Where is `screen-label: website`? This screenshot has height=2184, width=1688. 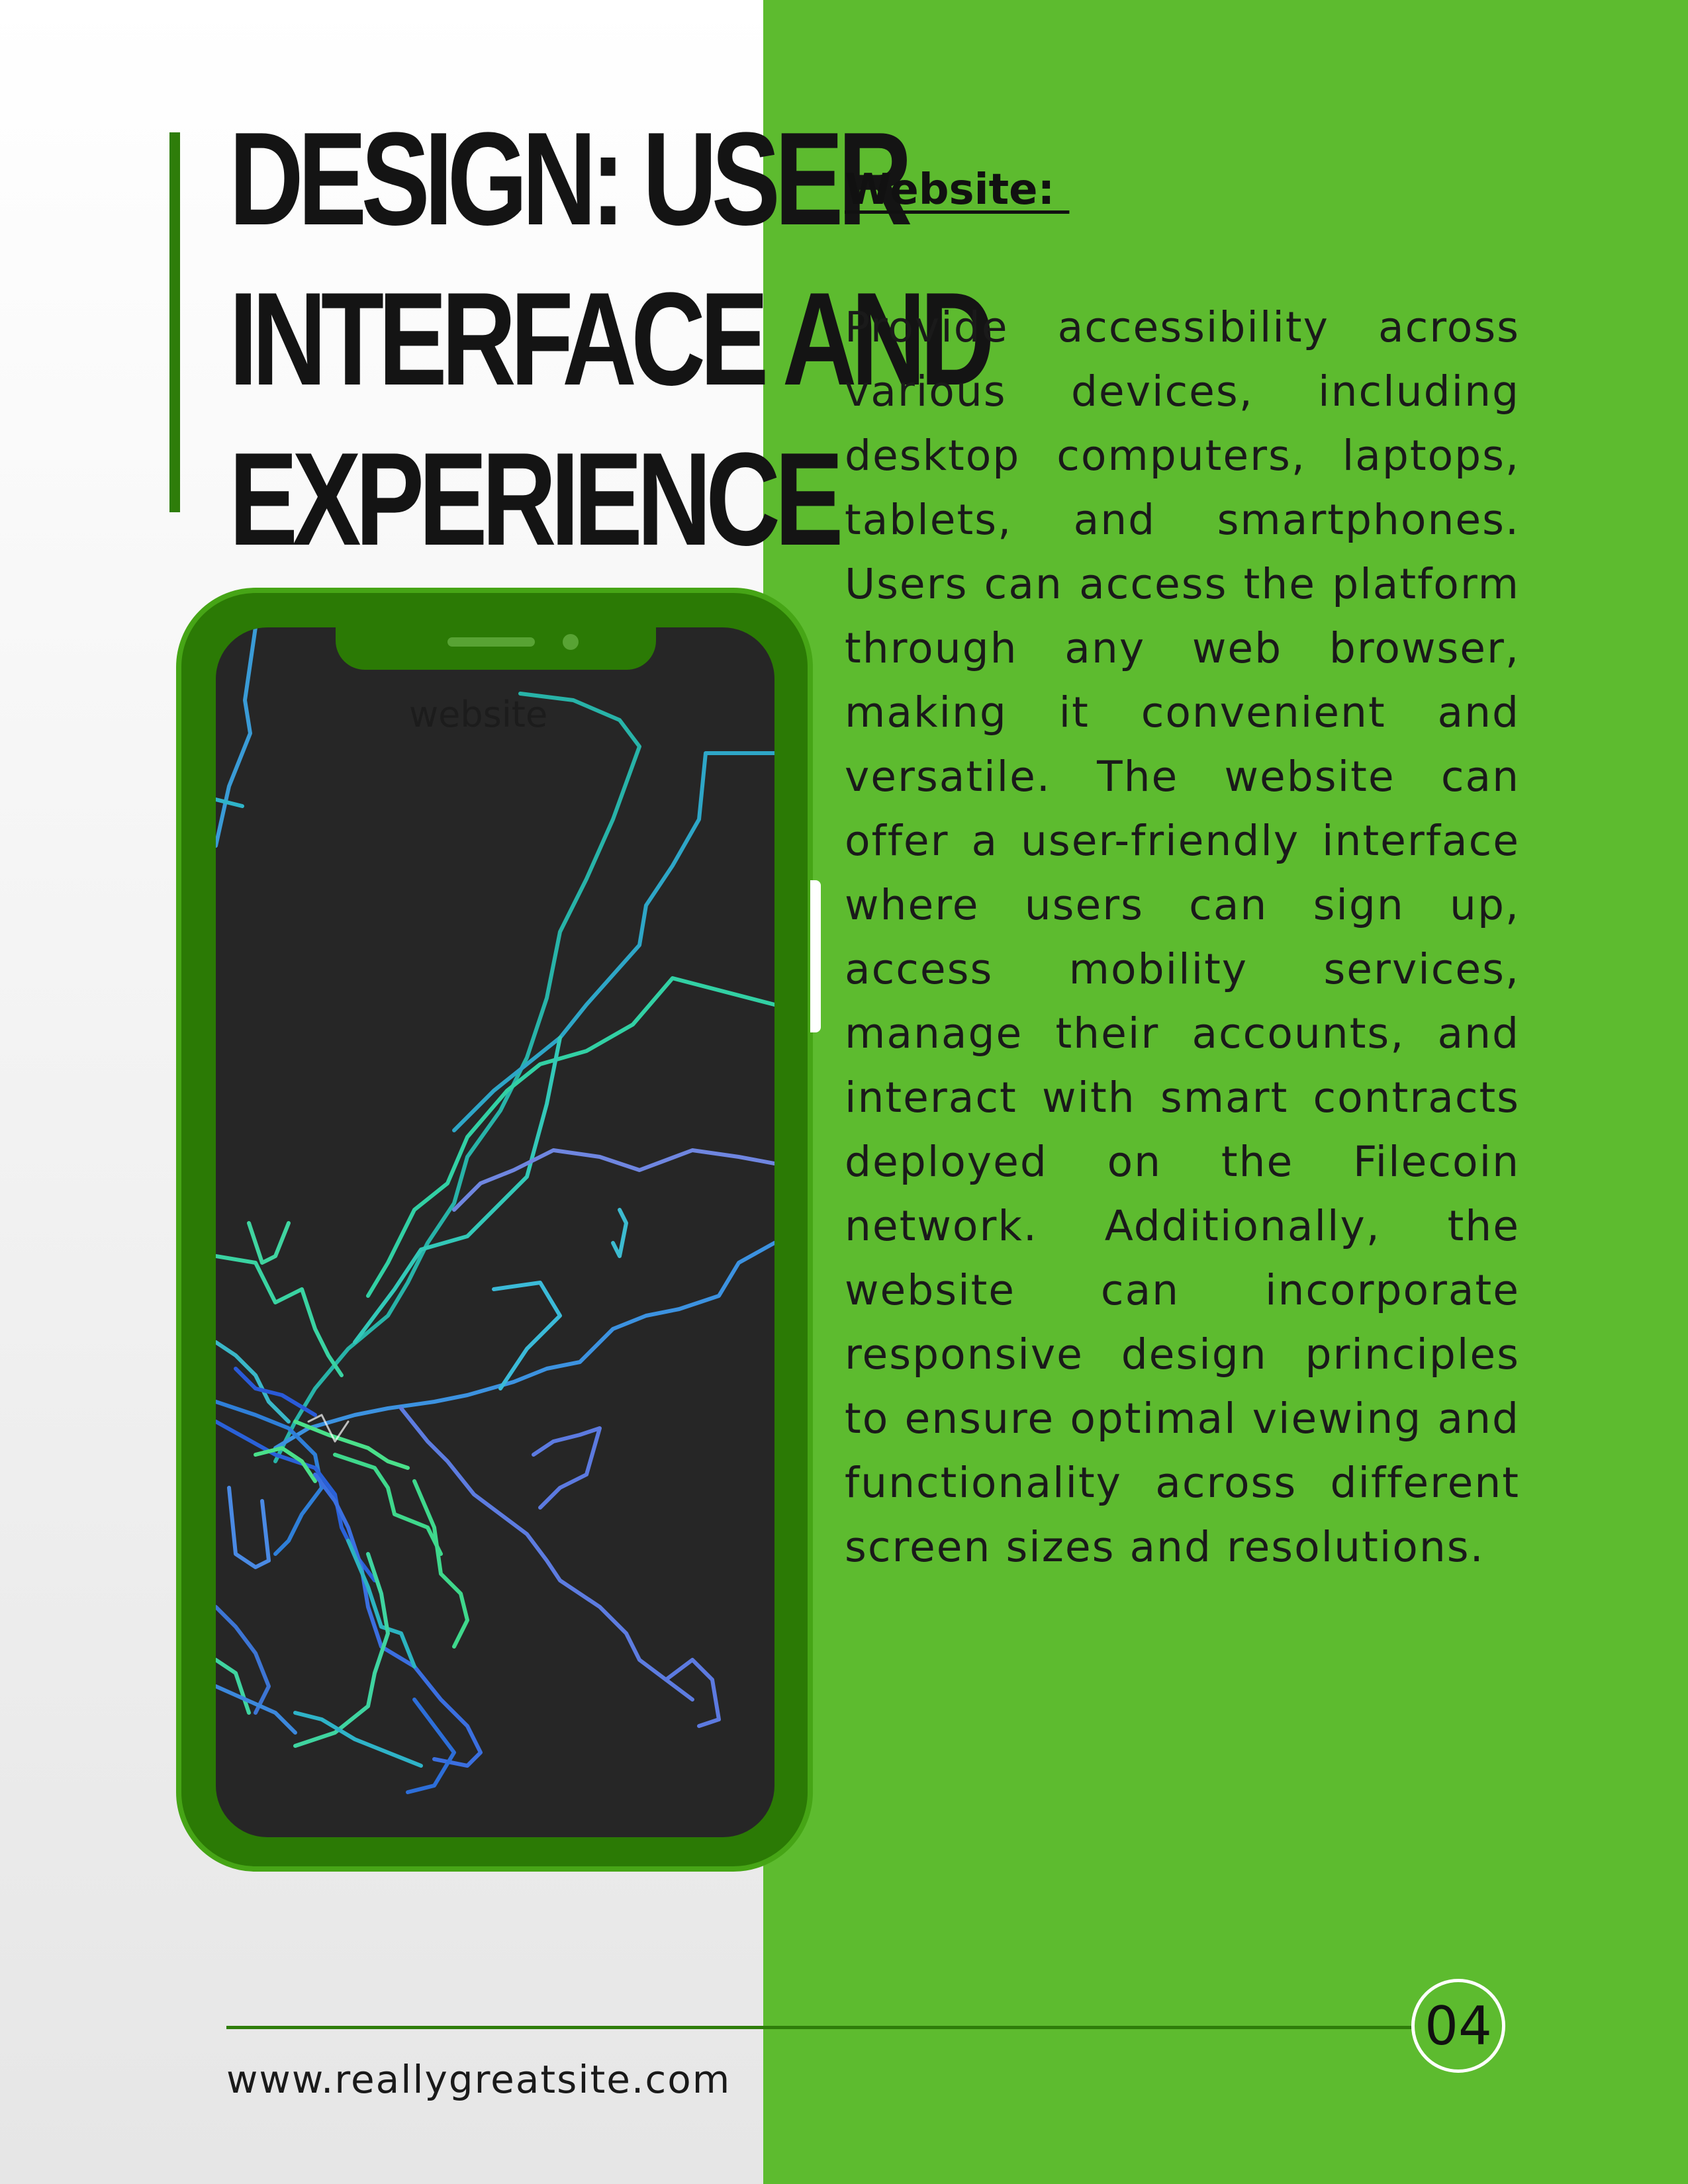 screen-label: website is located at coordinates (478, 714).